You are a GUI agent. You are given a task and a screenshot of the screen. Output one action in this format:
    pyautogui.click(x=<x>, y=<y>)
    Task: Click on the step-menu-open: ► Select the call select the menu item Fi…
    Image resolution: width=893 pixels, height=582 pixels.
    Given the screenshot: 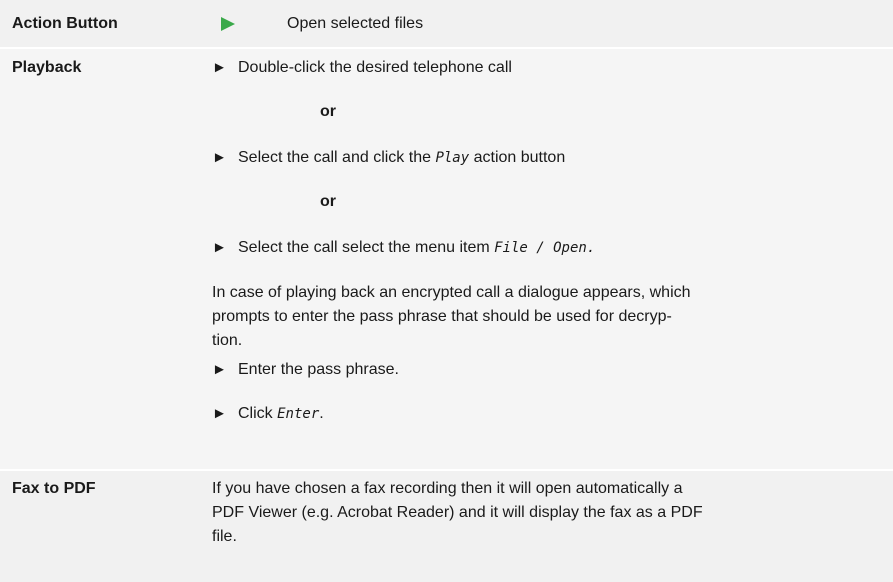 What is the action you would take?
    pyautogui.click(x=403, y=248)
    